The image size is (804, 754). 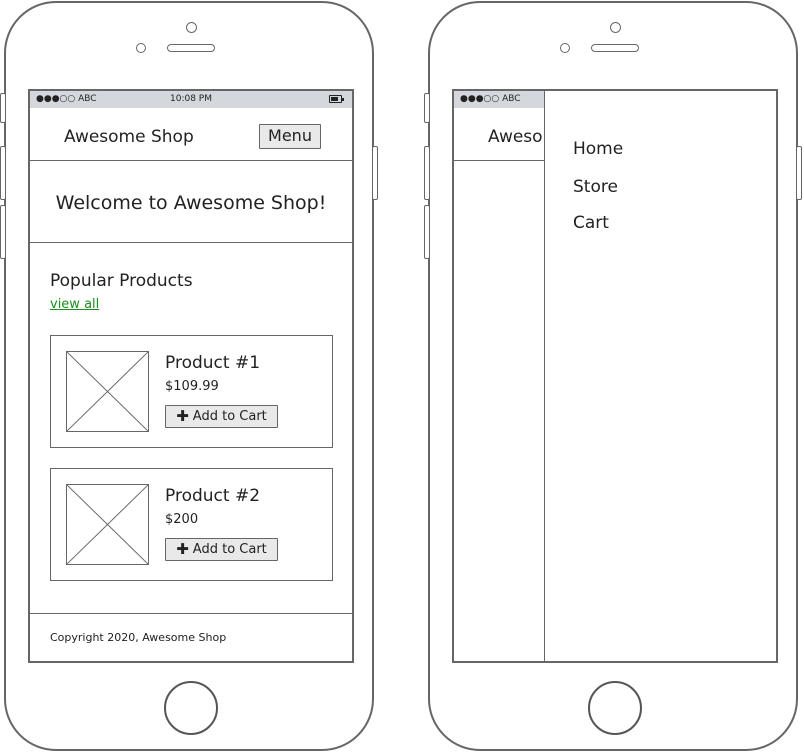 I want to click on status-time: 10:08 PM, so click(x=191, y=99).